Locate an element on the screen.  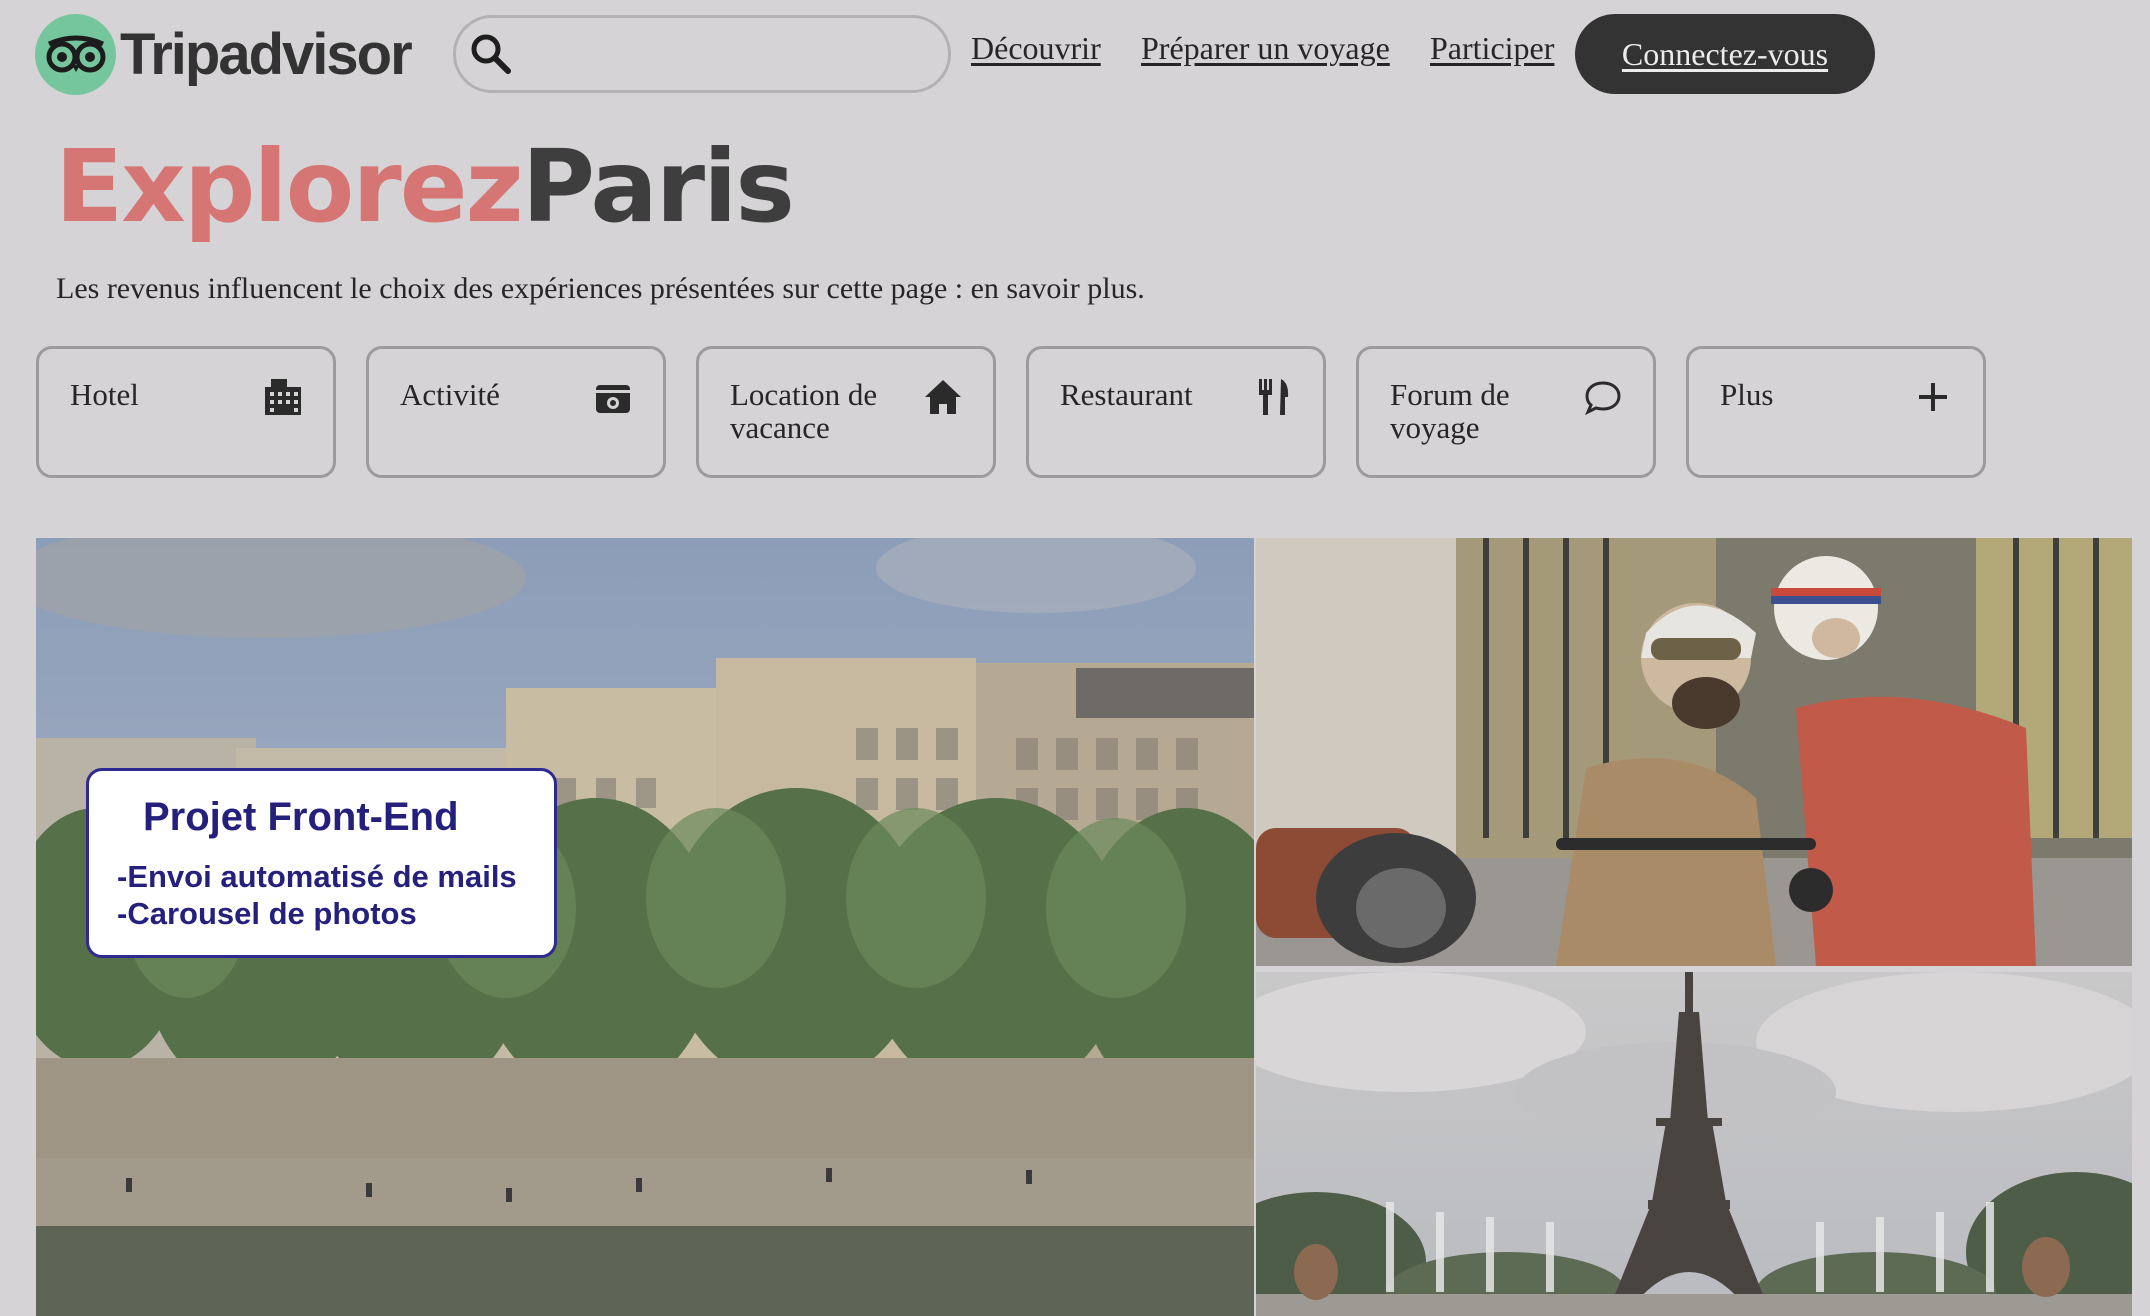
category-hotel-button: Hotel is located at coordinates (186, 412).